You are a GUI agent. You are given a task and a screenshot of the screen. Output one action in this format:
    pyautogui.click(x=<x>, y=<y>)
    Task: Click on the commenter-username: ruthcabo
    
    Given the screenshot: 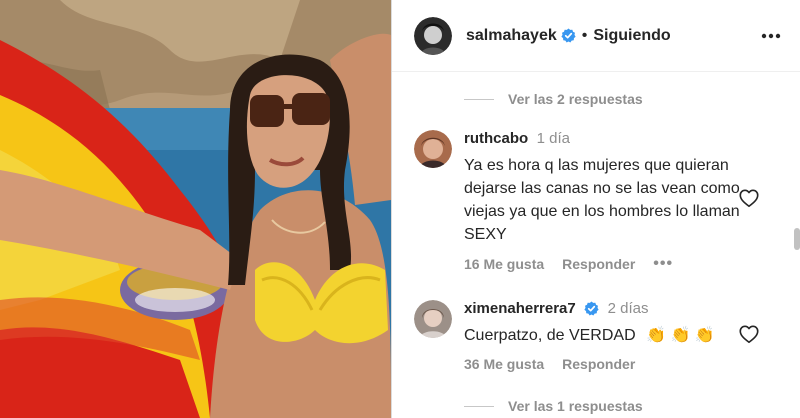 What is the action you would take?
    pyautogui.click(x=496, y=138)
    